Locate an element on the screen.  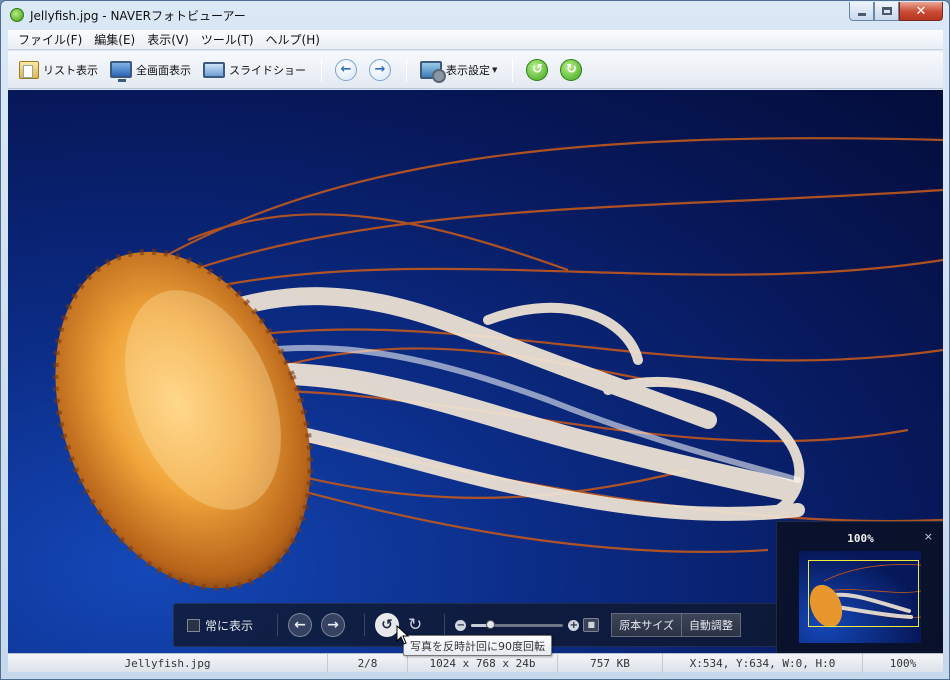
menu-edit: 編集(E) is located at coordinates (114, 39).